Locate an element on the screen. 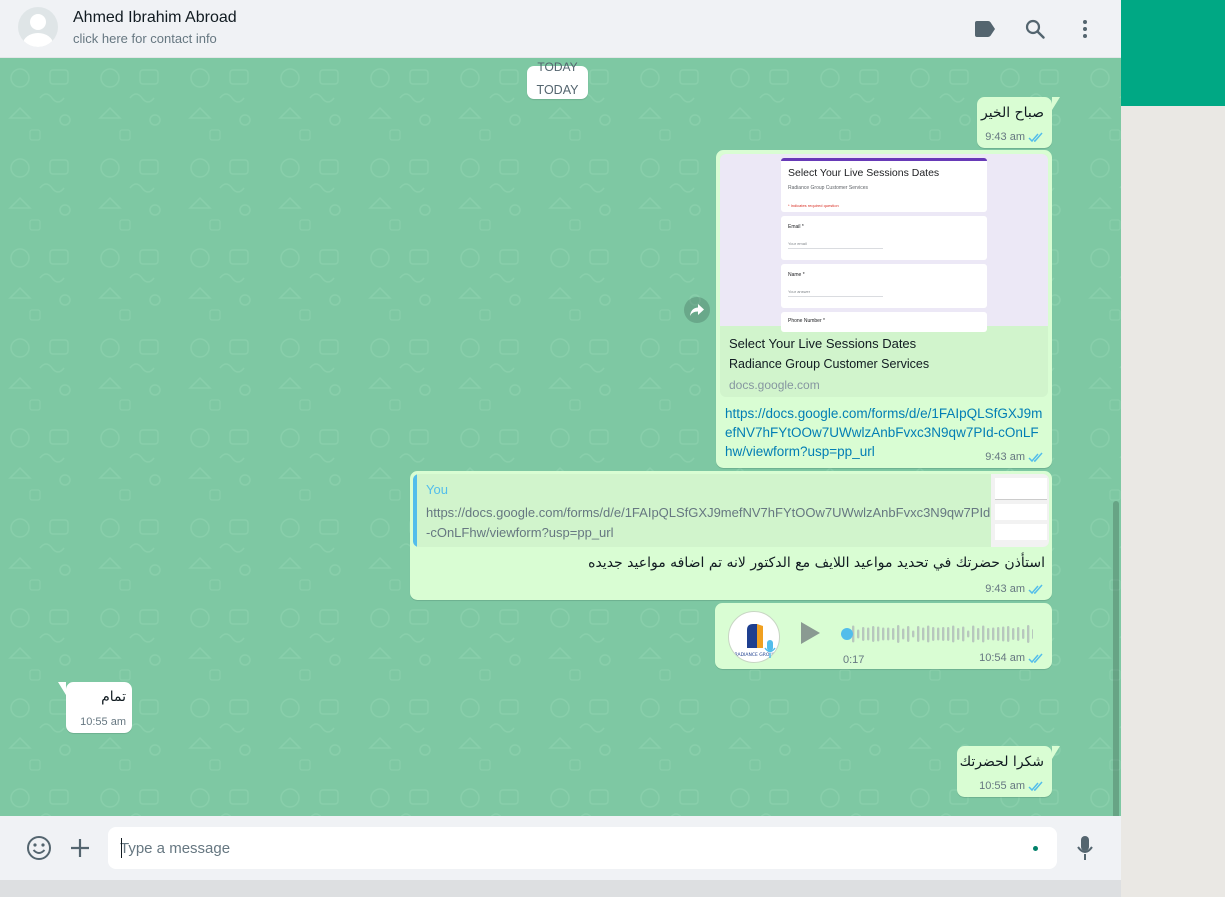  date-separator: TODAY TODAY is located at coordinates (557, 79).